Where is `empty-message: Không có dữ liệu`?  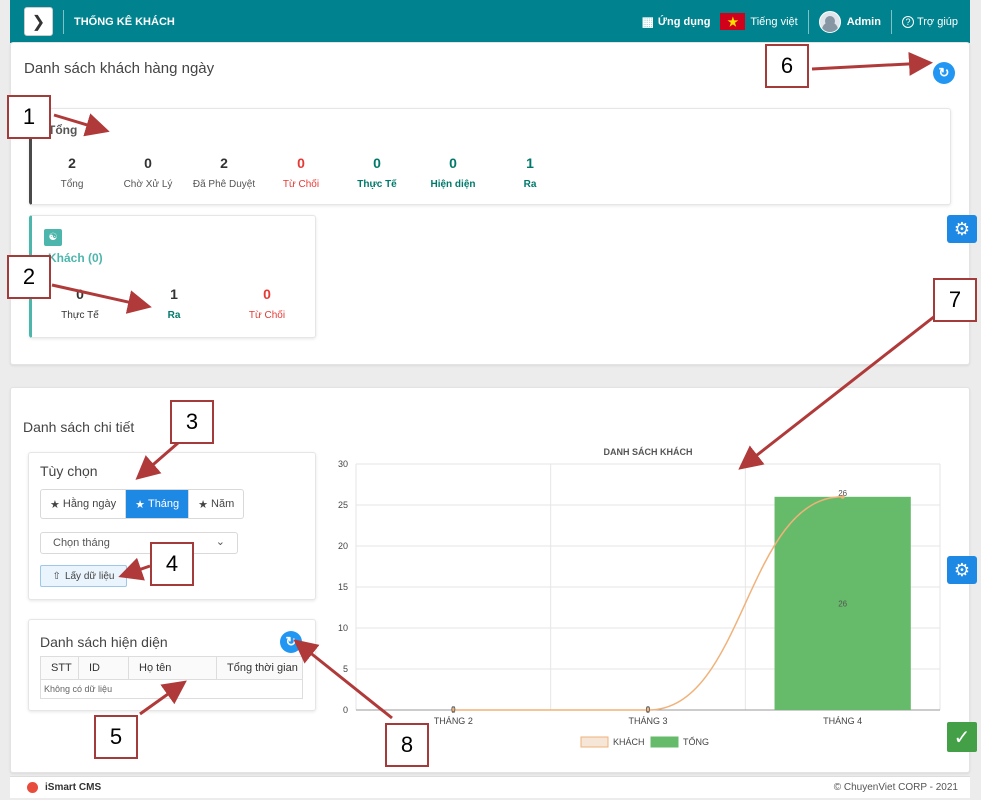
empty-message: Không có dữ liệu is located at coordinates (171, 689).